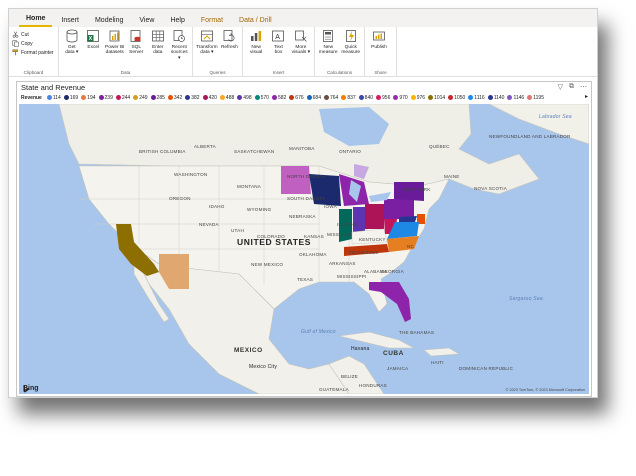  Describe the element at coordinates (122, 98) in the screenshot. I see `legend-item: 244` at that location.